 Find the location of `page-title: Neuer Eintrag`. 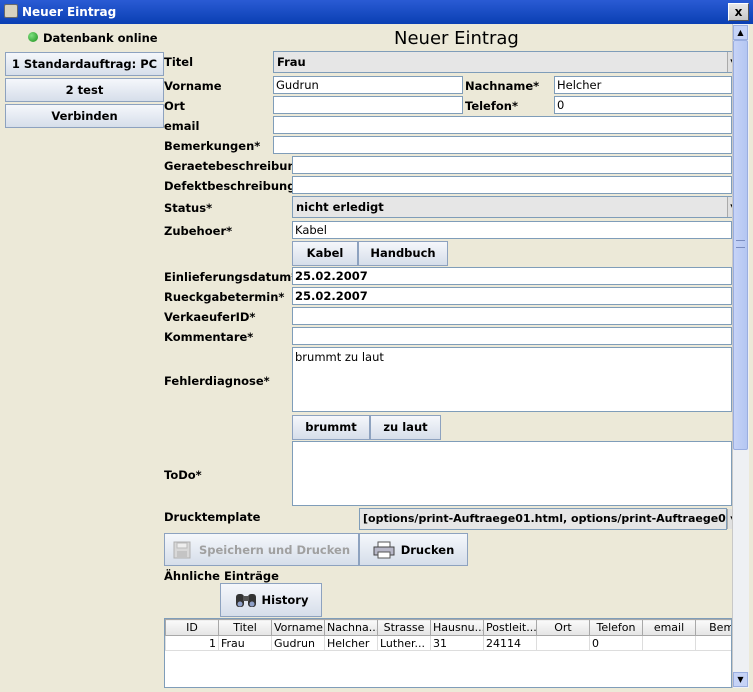

page-title: Neuer Eintrag is located at coordinates (456, 38).